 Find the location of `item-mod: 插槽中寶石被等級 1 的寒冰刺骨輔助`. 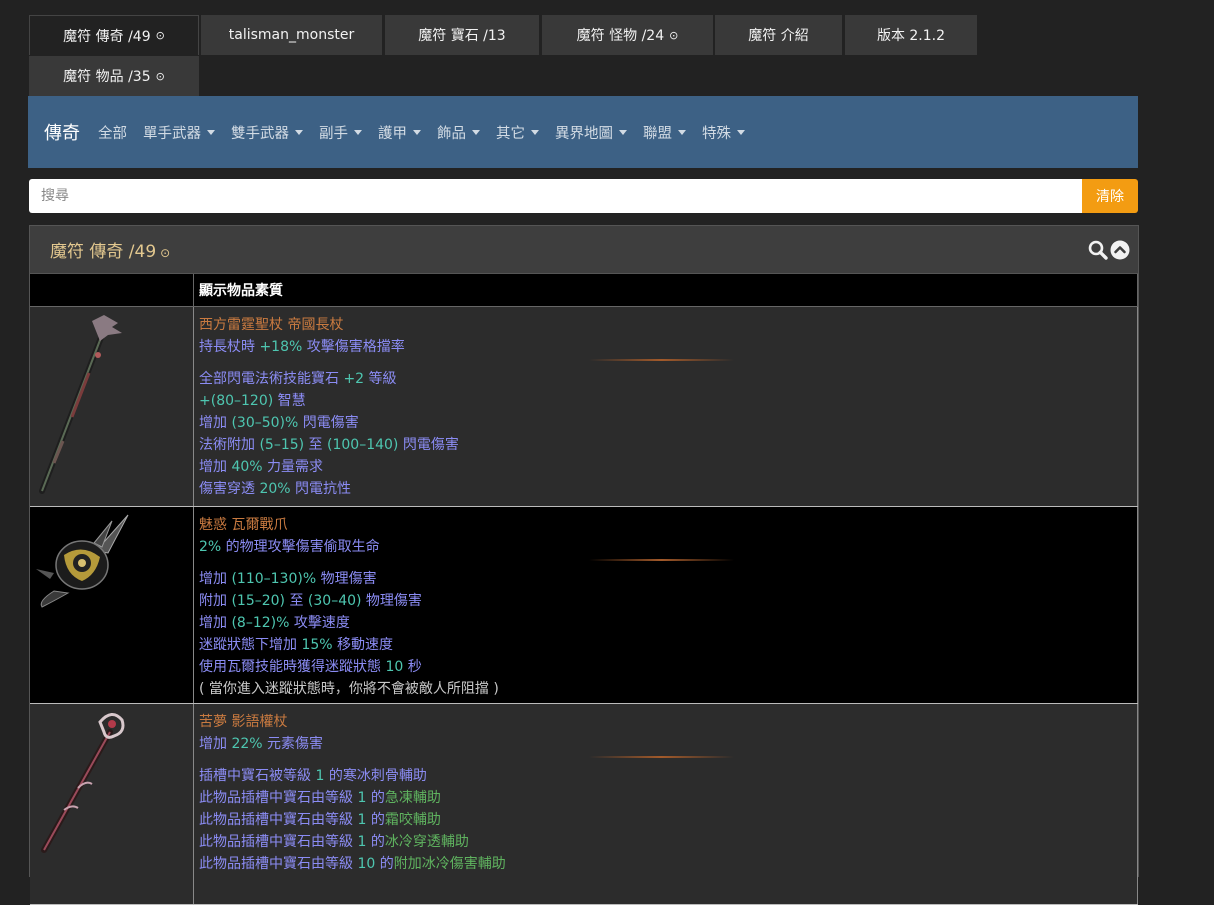

item-mod: 插槽中寶石被等級 1 的寒冰刺骨輔助 is located at coordinates (665, 776).